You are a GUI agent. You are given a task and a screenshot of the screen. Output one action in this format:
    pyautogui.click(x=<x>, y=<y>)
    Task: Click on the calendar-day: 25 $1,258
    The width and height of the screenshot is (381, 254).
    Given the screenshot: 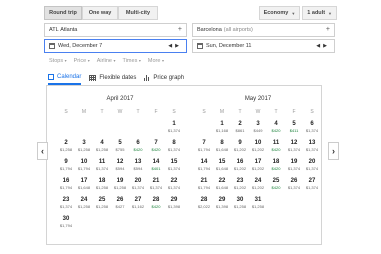 What is the action you would take?
    pyautogui.click(x=102, y=206)
    